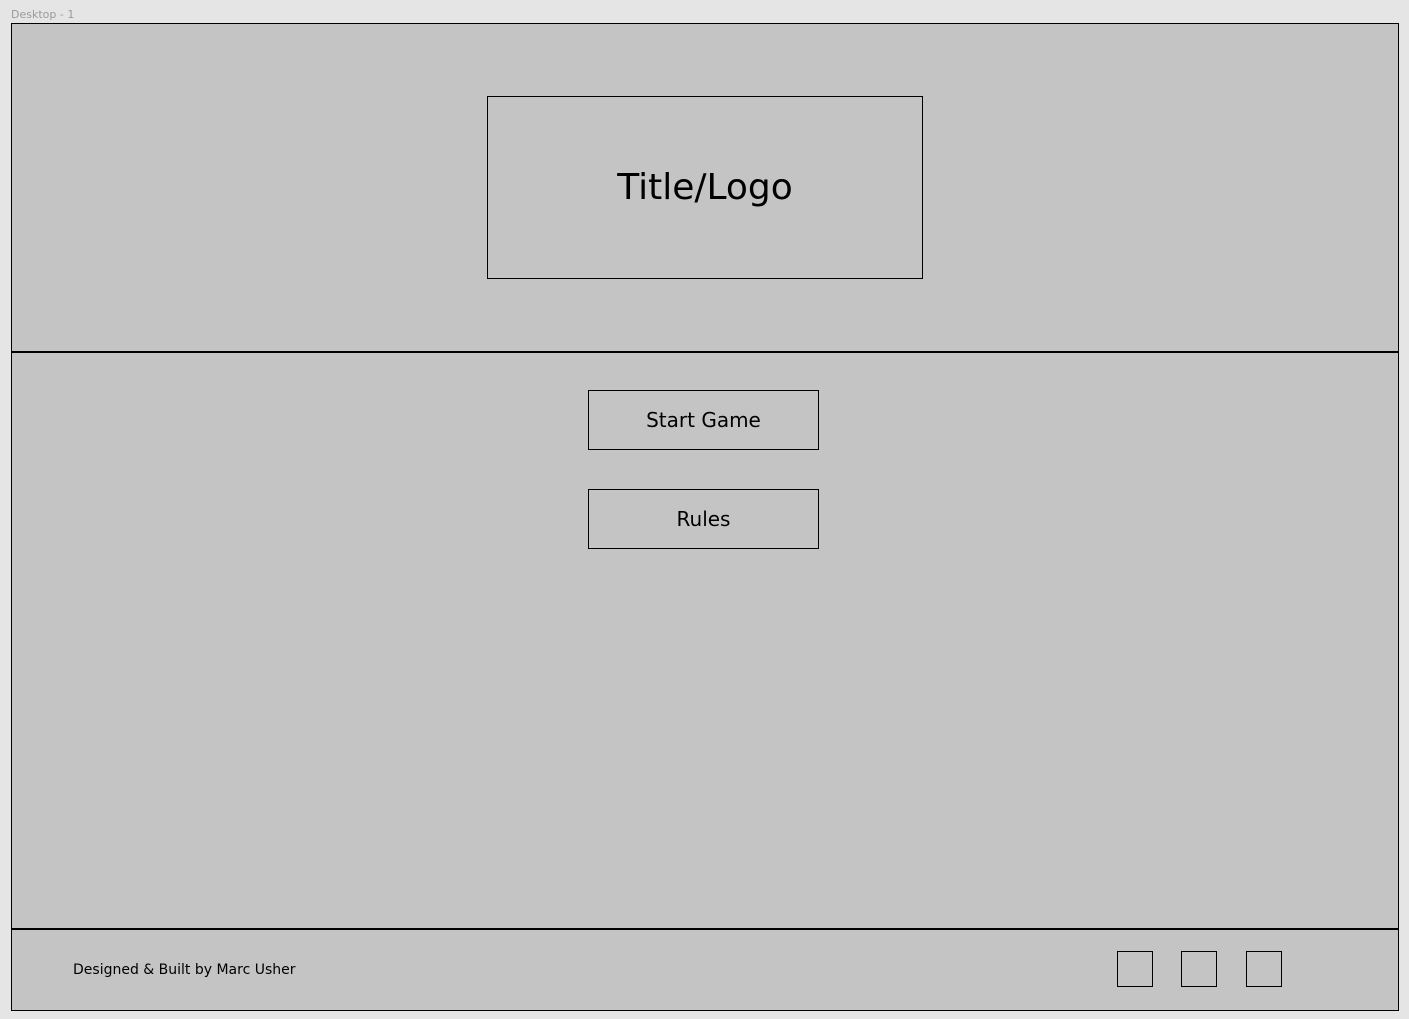 The image size is (1409, 1019). I want to click on footer-divider, so click(705, 929).